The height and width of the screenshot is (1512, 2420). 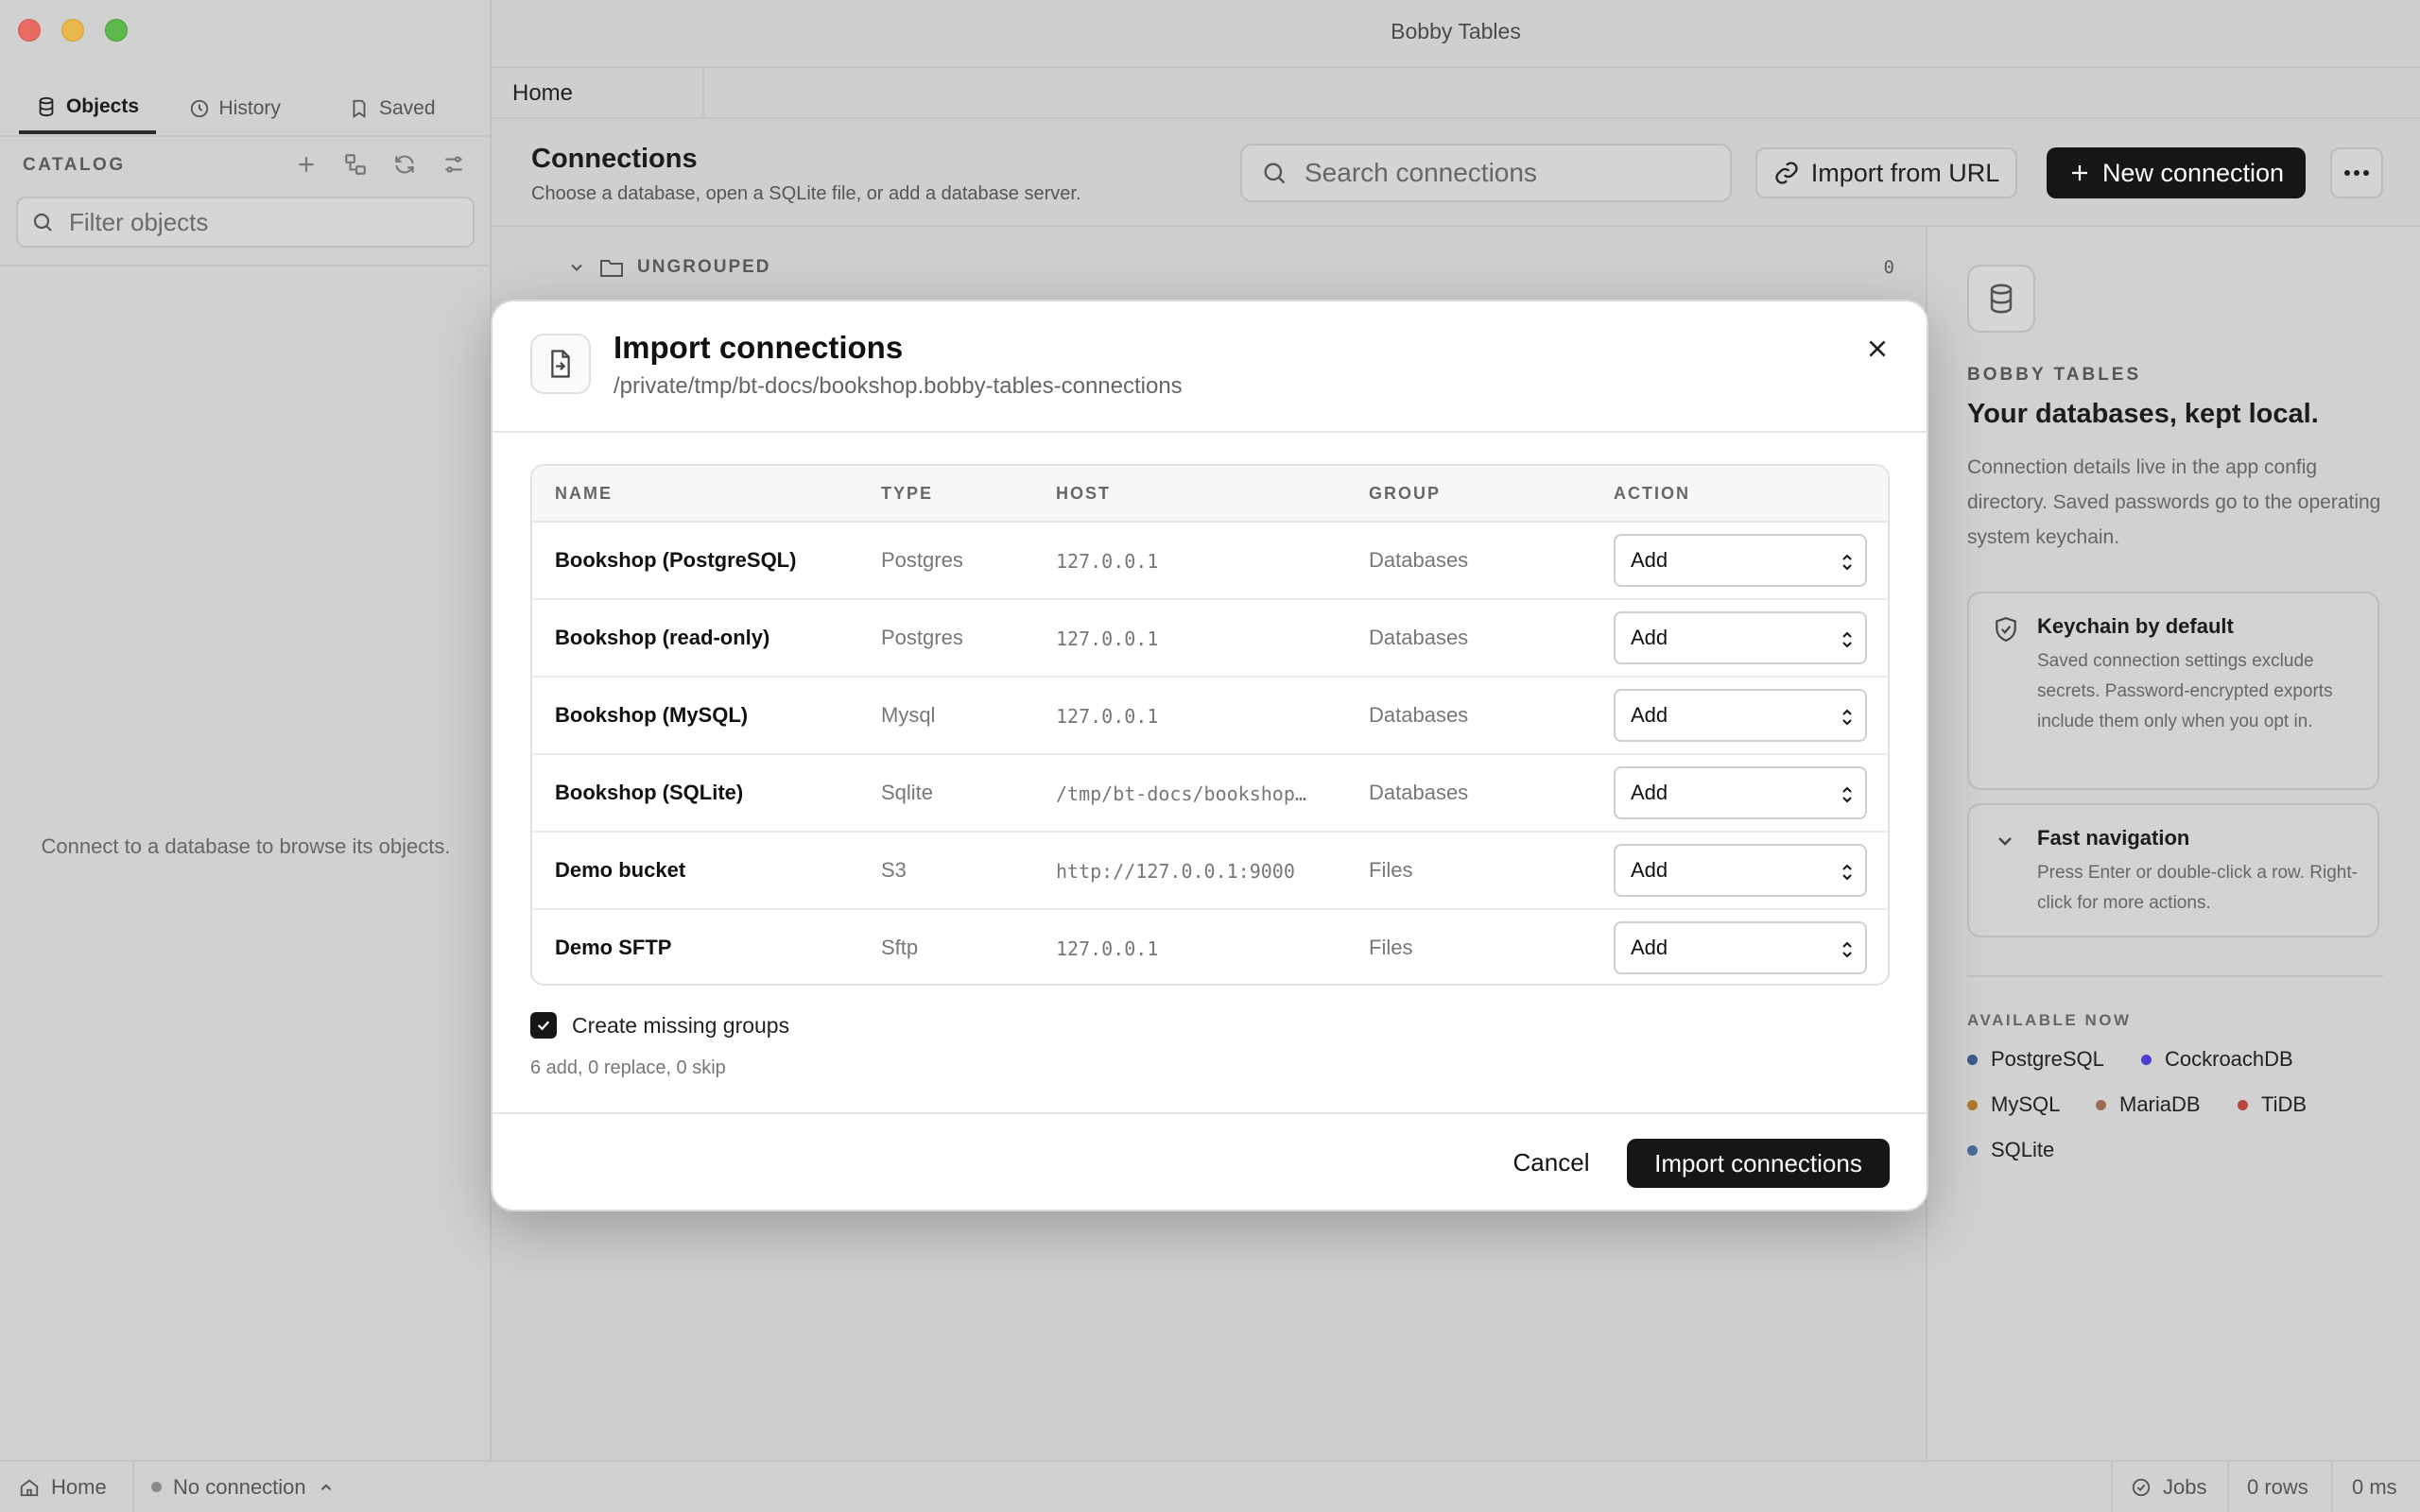 What do you see at coordinates (560, 364) in the screenshot?
I see `file-import-icon` at bounding box center [560, 364].